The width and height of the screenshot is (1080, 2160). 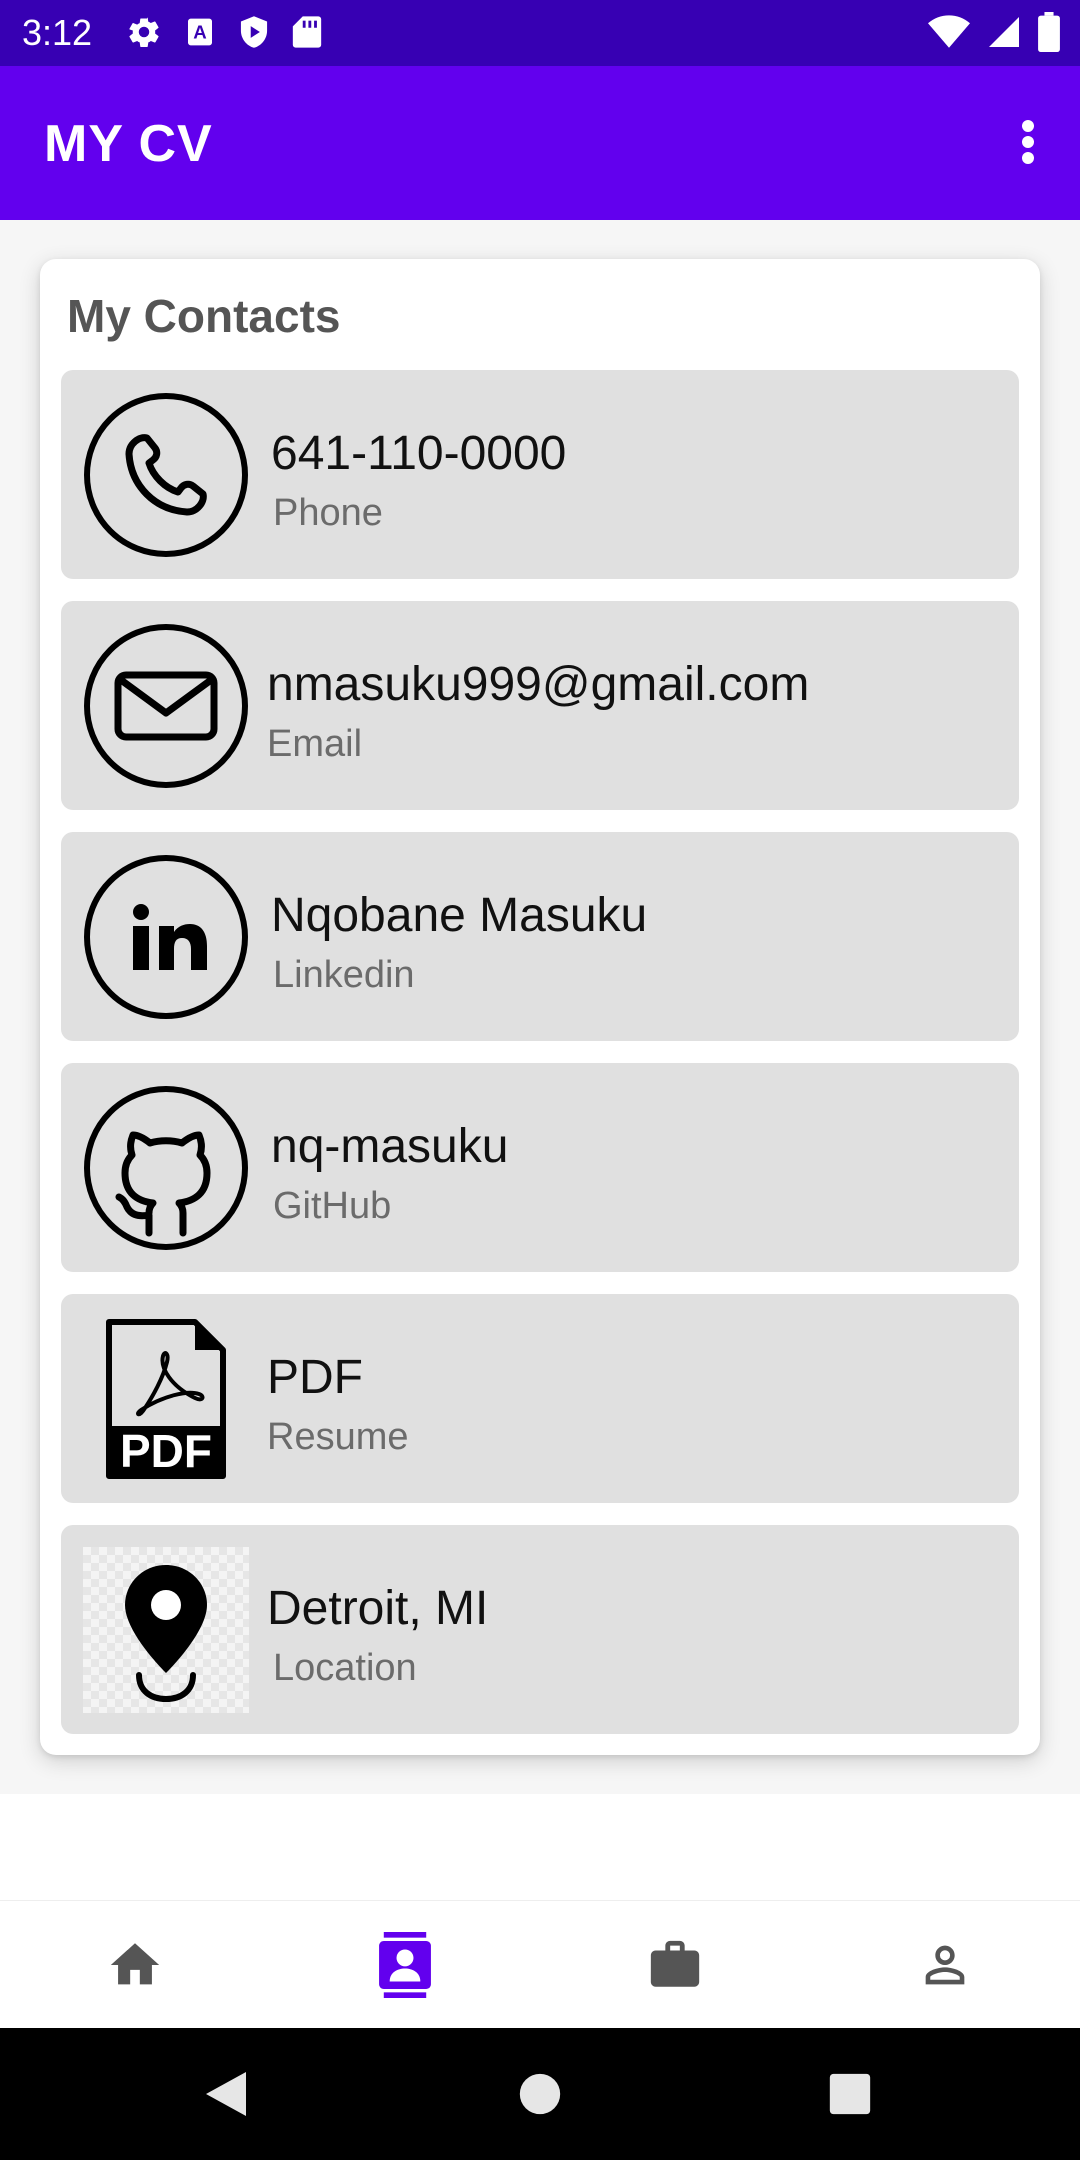 I want to click on card-title: My Contacts, so click(x=204, y=316).